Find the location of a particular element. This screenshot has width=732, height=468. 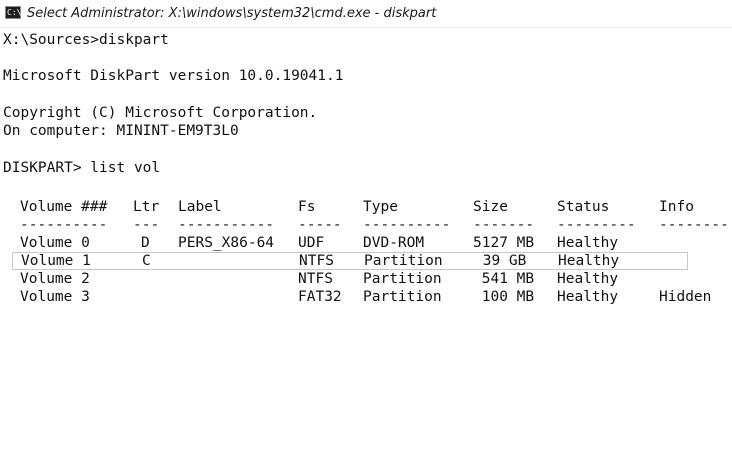

header-volume: Volume ### is located at coordinates (64, 207).